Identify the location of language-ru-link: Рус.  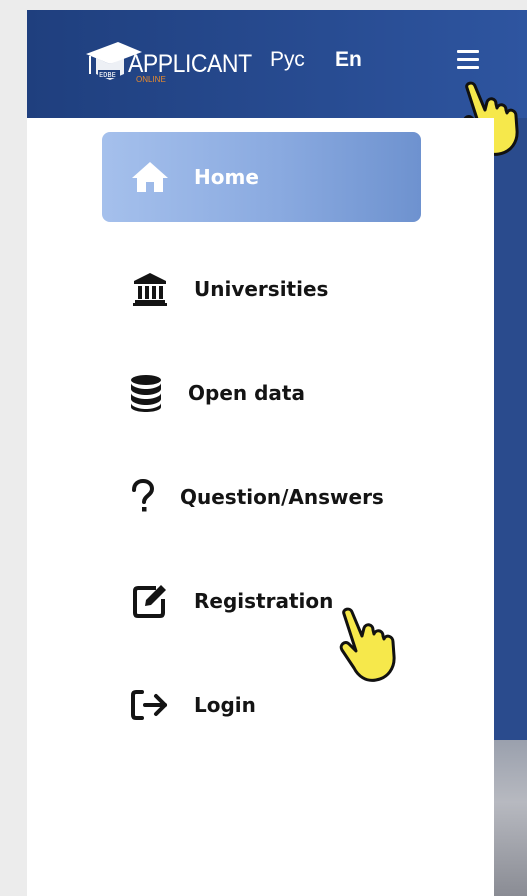
(287, 60).